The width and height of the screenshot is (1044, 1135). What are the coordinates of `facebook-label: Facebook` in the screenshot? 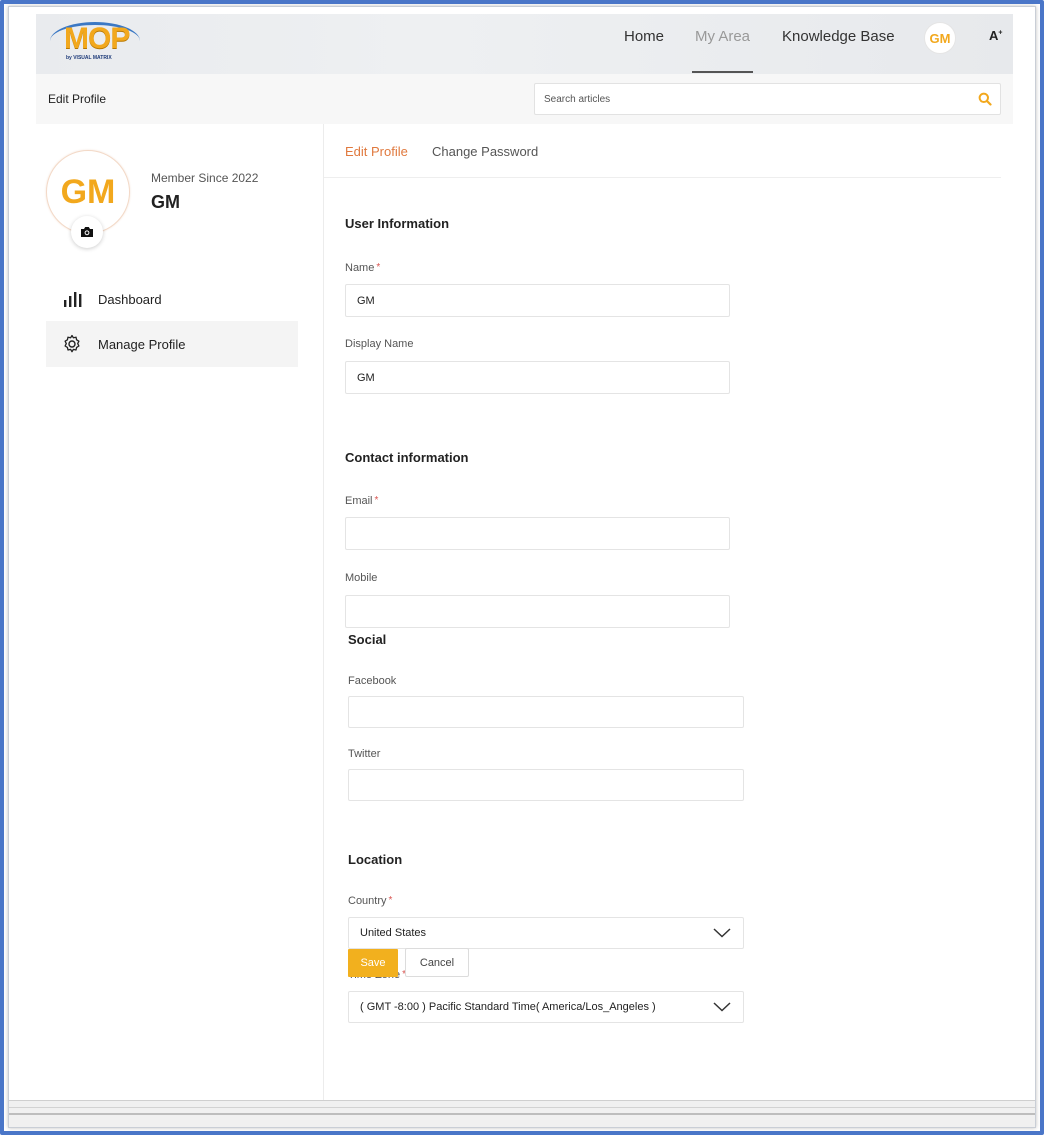 It's located at (372, 681).